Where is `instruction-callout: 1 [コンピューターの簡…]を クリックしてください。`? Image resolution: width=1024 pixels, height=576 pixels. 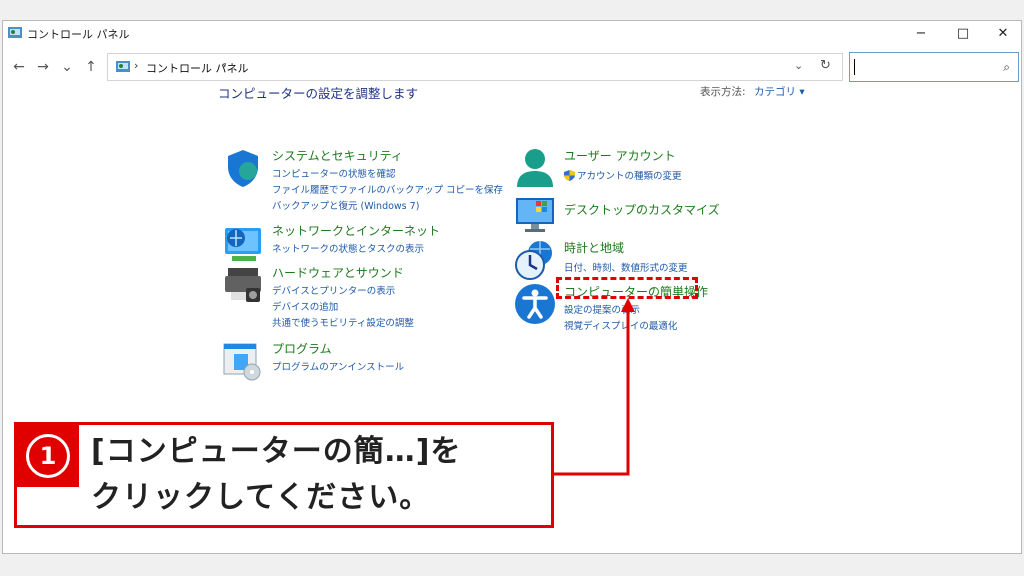
instruction-callout: 1 [コンピューターの簡…]を クリックしてください。 is located at coordinates (284, 475).